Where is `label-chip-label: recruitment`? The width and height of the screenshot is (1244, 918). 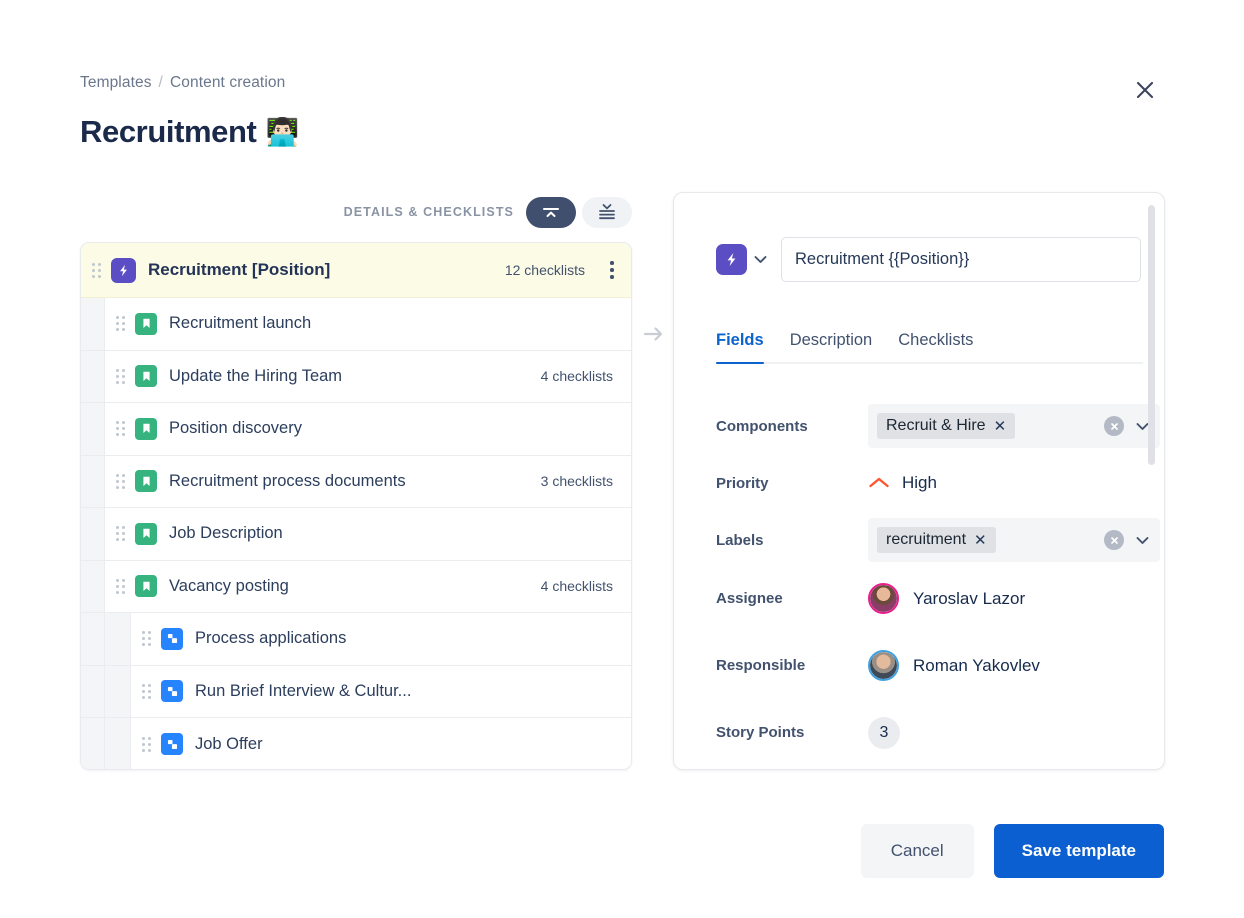 label-chip-label: recruitment is located at coordinates (926, 539).